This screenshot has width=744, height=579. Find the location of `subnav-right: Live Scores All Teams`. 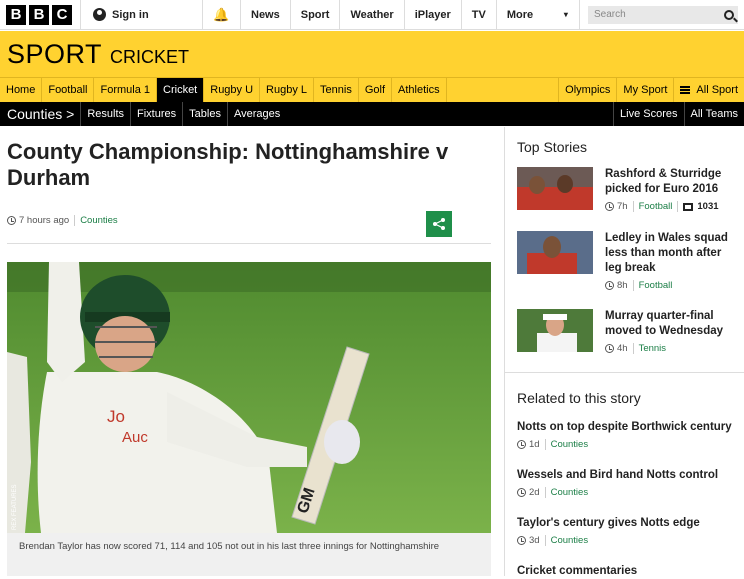

subnav-right: Live Scores All Teams is located at coordinates (678, 114).